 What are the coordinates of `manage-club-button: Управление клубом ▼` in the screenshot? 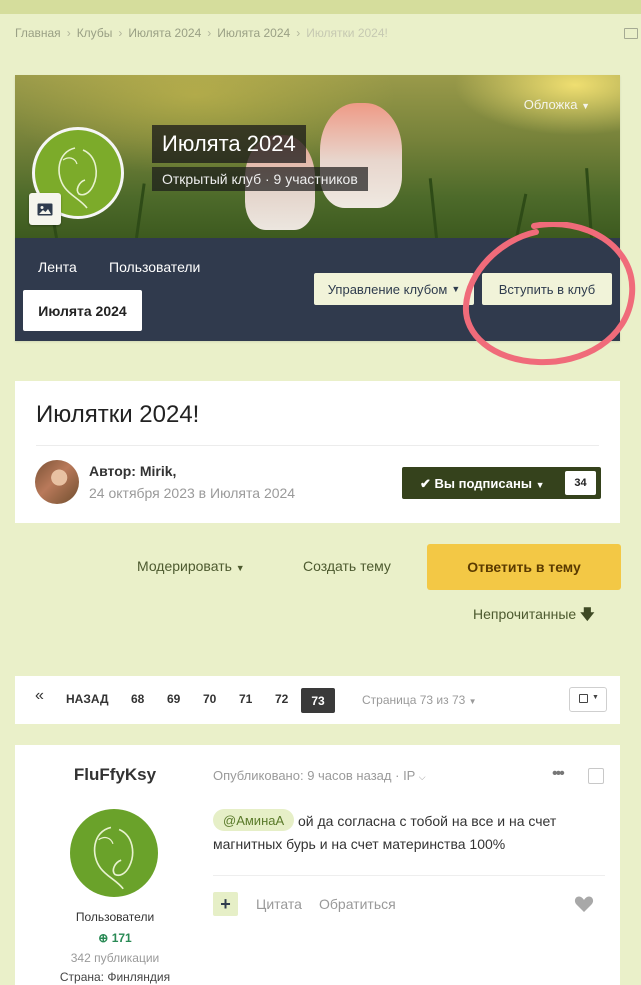 It's located at (394, 289).